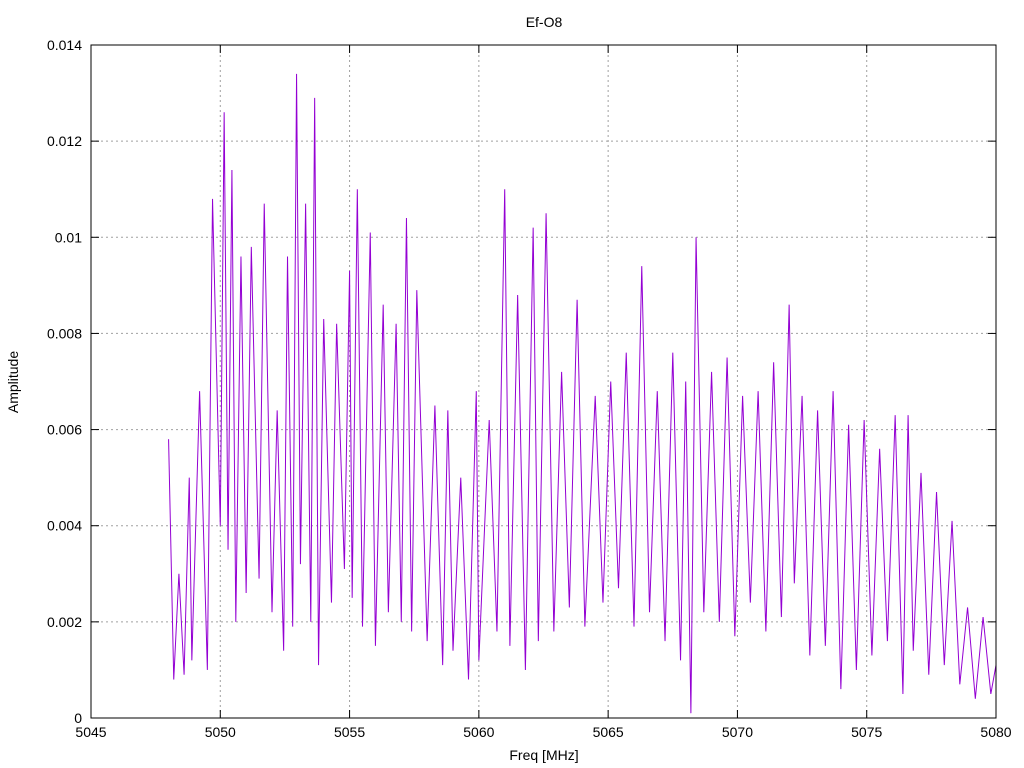 Image resolution: width=1024 pixels, height=768 pixels. I want to click on x-tick-label: 5055, so click(349, 732).